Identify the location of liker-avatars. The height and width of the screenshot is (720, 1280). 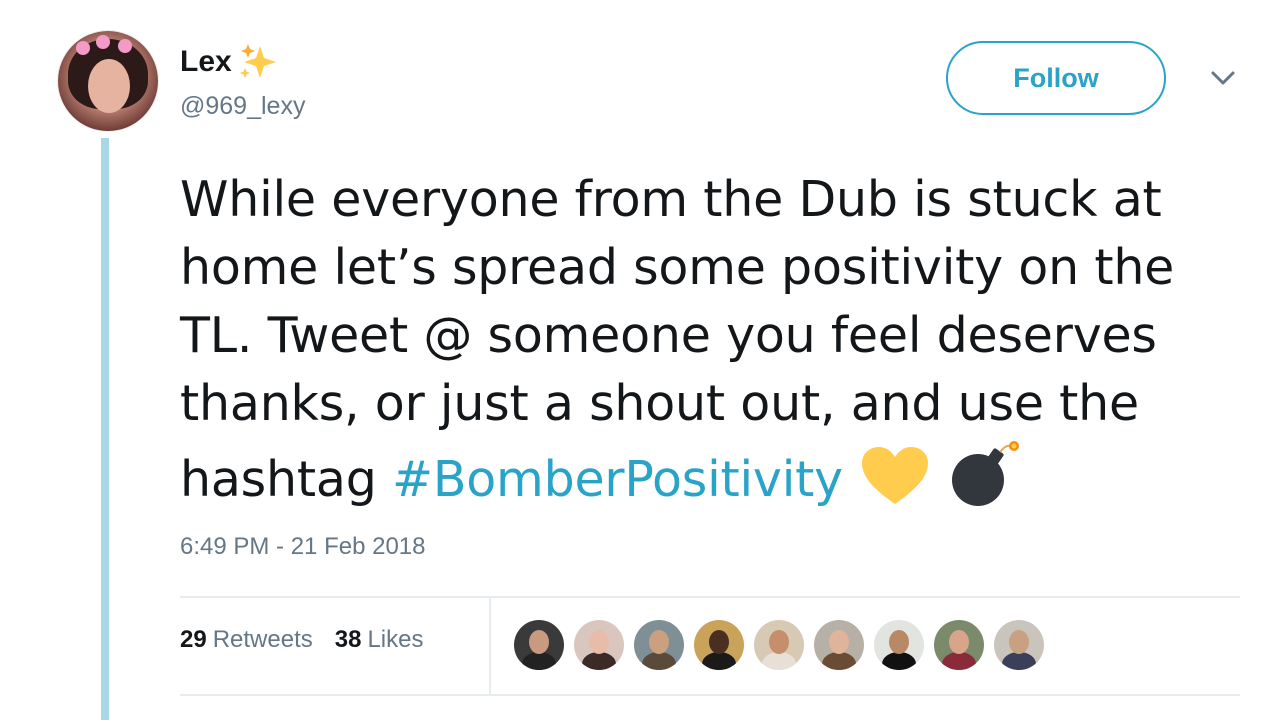
(779, 645).